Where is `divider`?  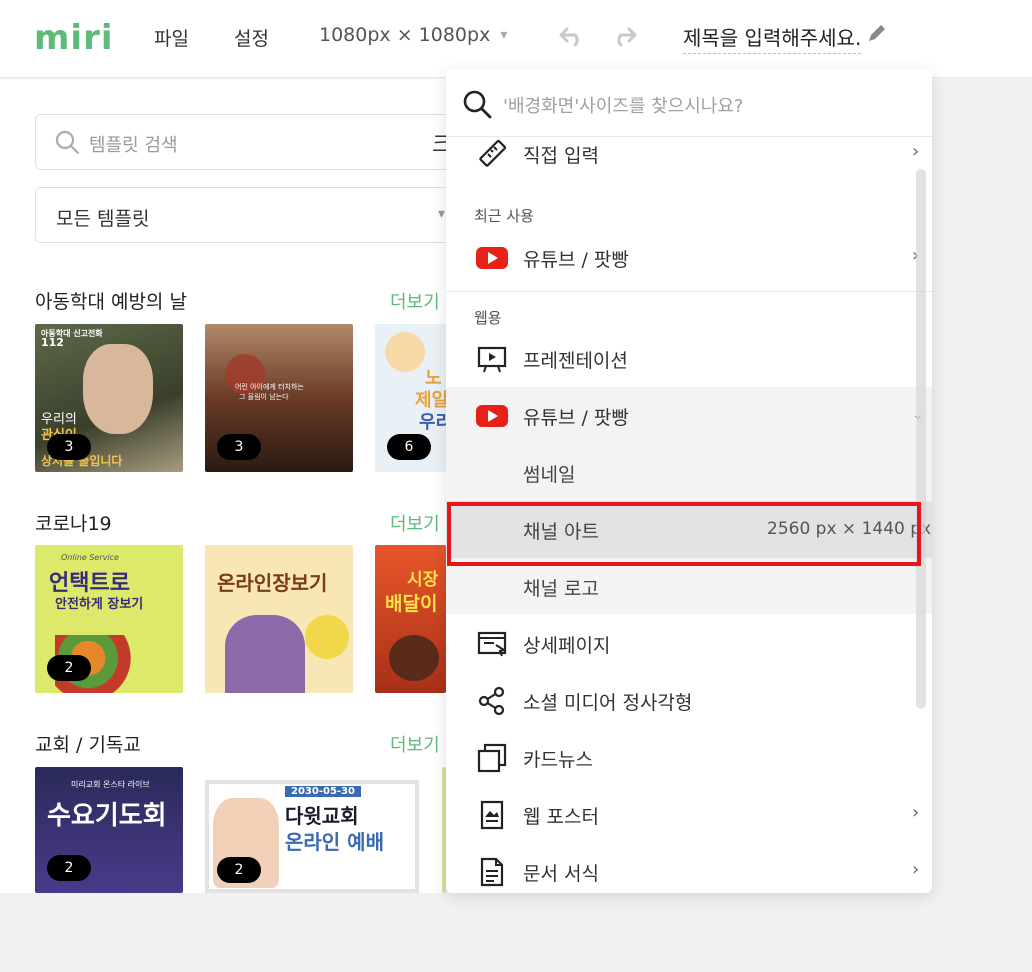 divider is located at coordinates (689, 291).